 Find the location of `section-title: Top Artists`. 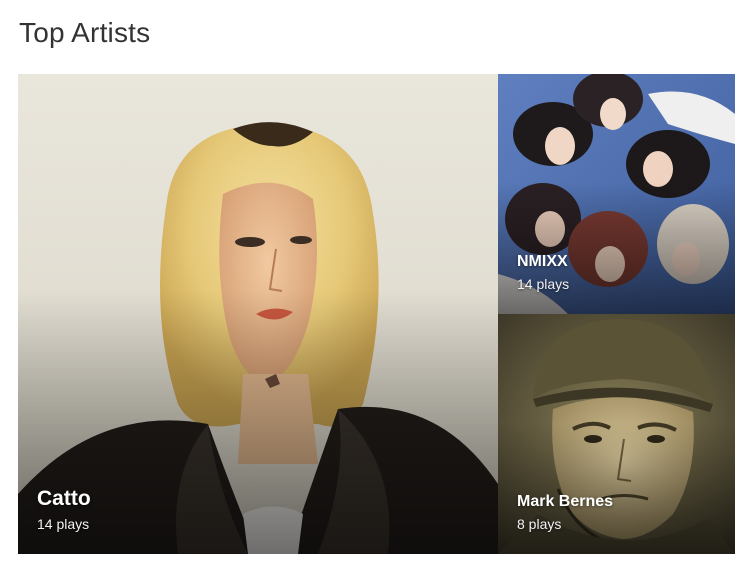

section-title: Top Artists is located at coordinates (85, 32).